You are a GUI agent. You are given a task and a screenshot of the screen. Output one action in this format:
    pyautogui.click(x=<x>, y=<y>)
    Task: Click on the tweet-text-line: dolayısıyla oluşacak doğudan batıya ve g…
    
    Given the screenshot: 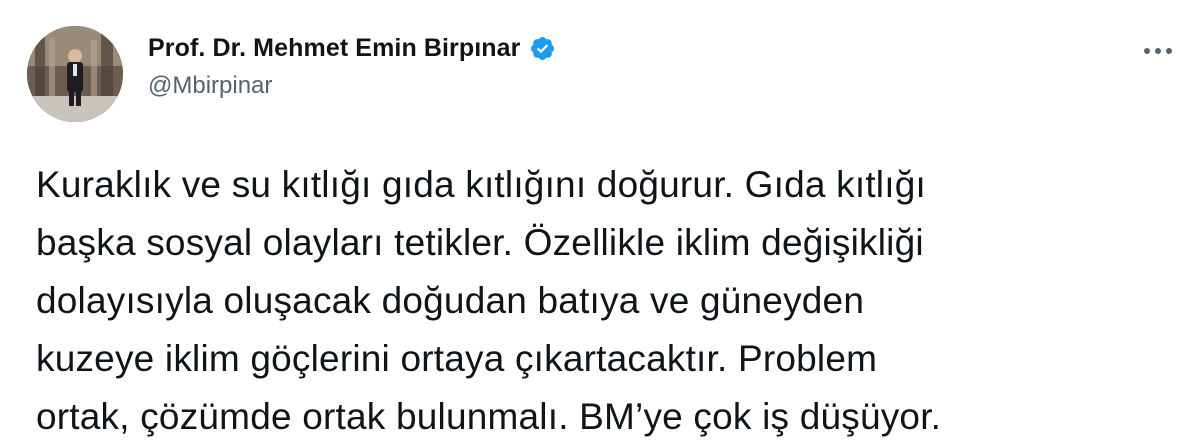 What is the action you would take?
    pyautogui.click(x=450, y=300)
    